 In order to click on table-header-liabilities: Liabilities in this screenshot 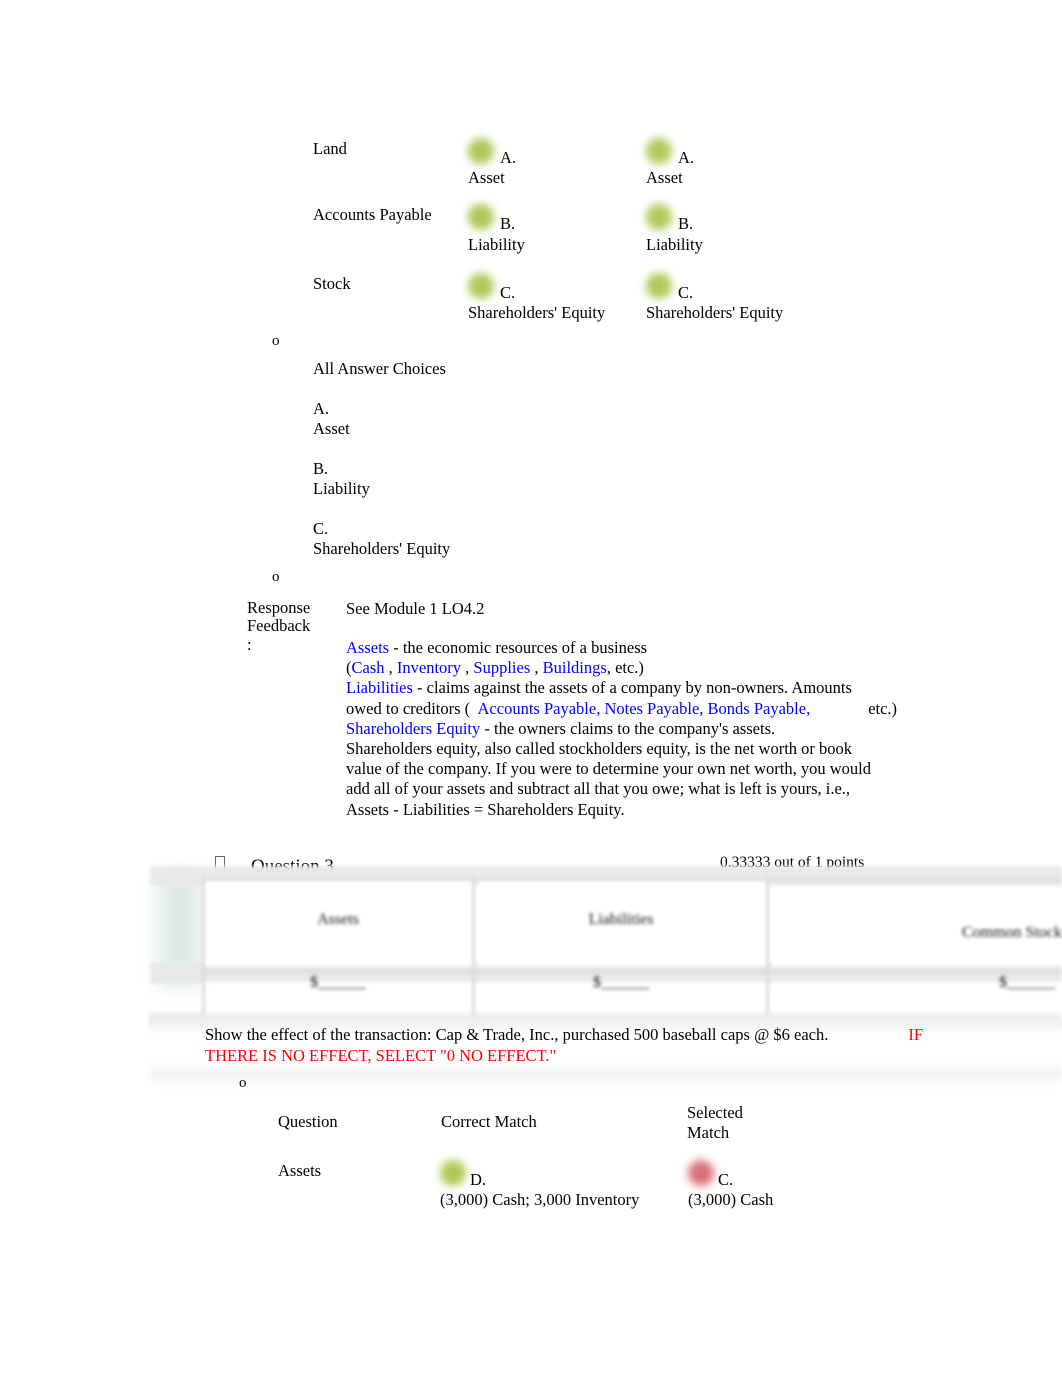, I will do `click(621, 919)`.